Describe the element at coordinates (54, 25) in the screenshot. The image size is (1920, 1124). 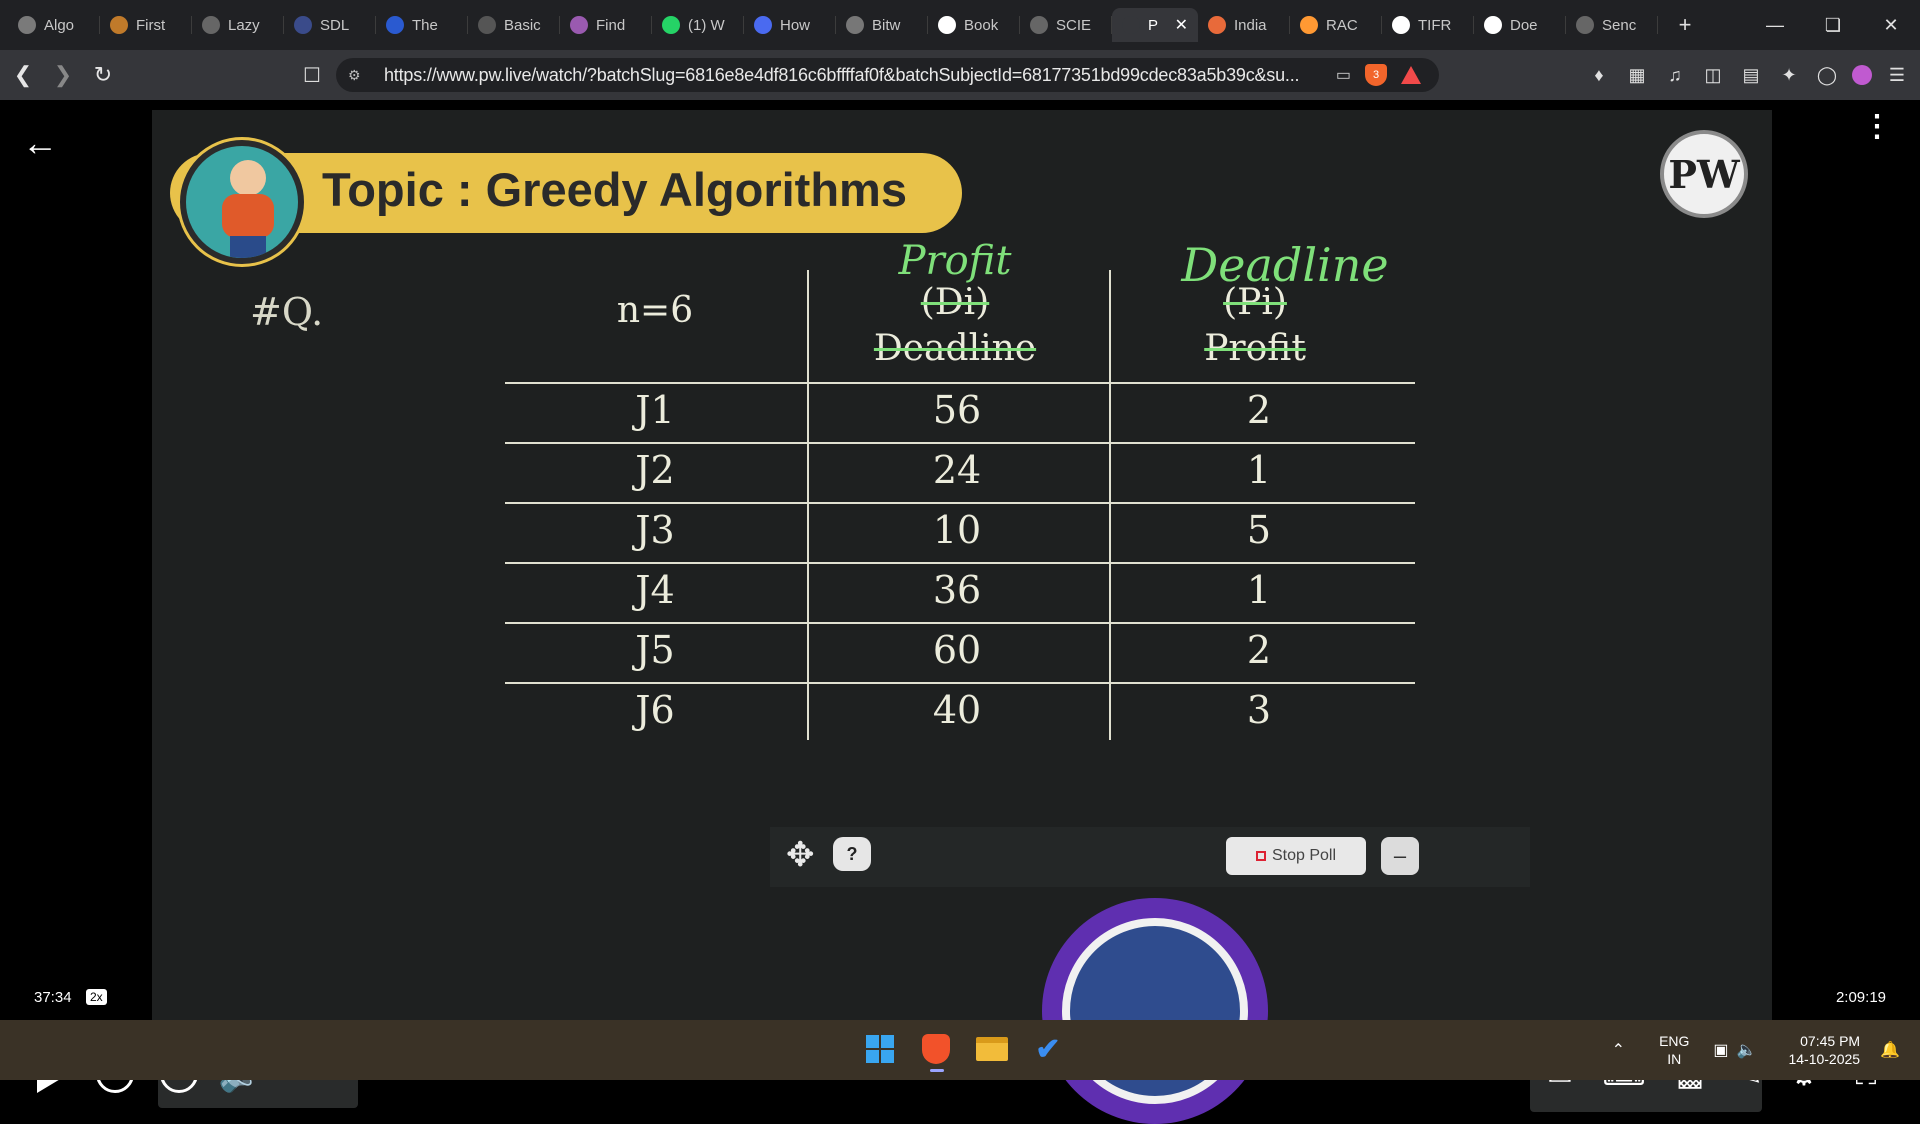
I see `browser-tab: Algo` at that location.